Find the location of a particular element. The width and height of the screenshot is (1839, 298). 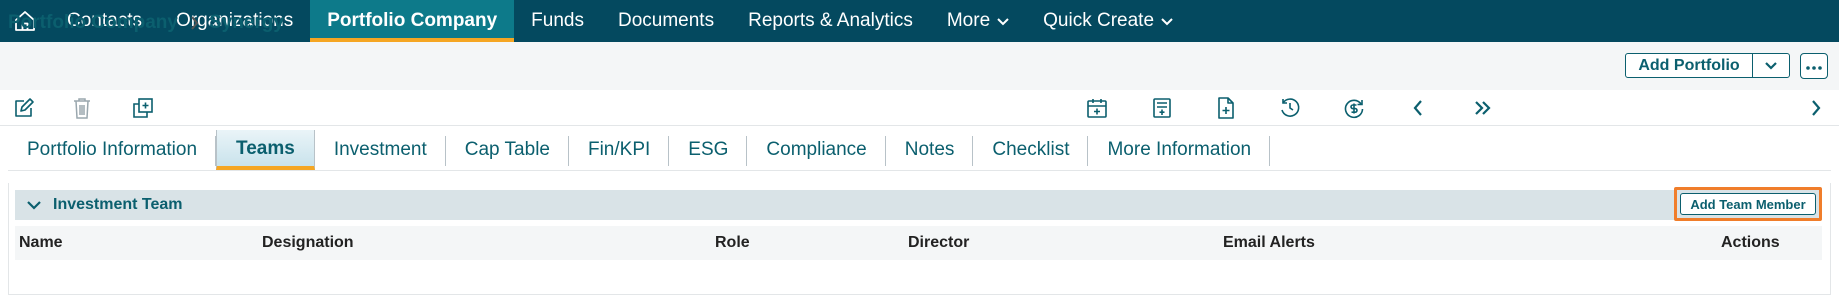

tab-investment: Investment is located at coordinates (380, 150).